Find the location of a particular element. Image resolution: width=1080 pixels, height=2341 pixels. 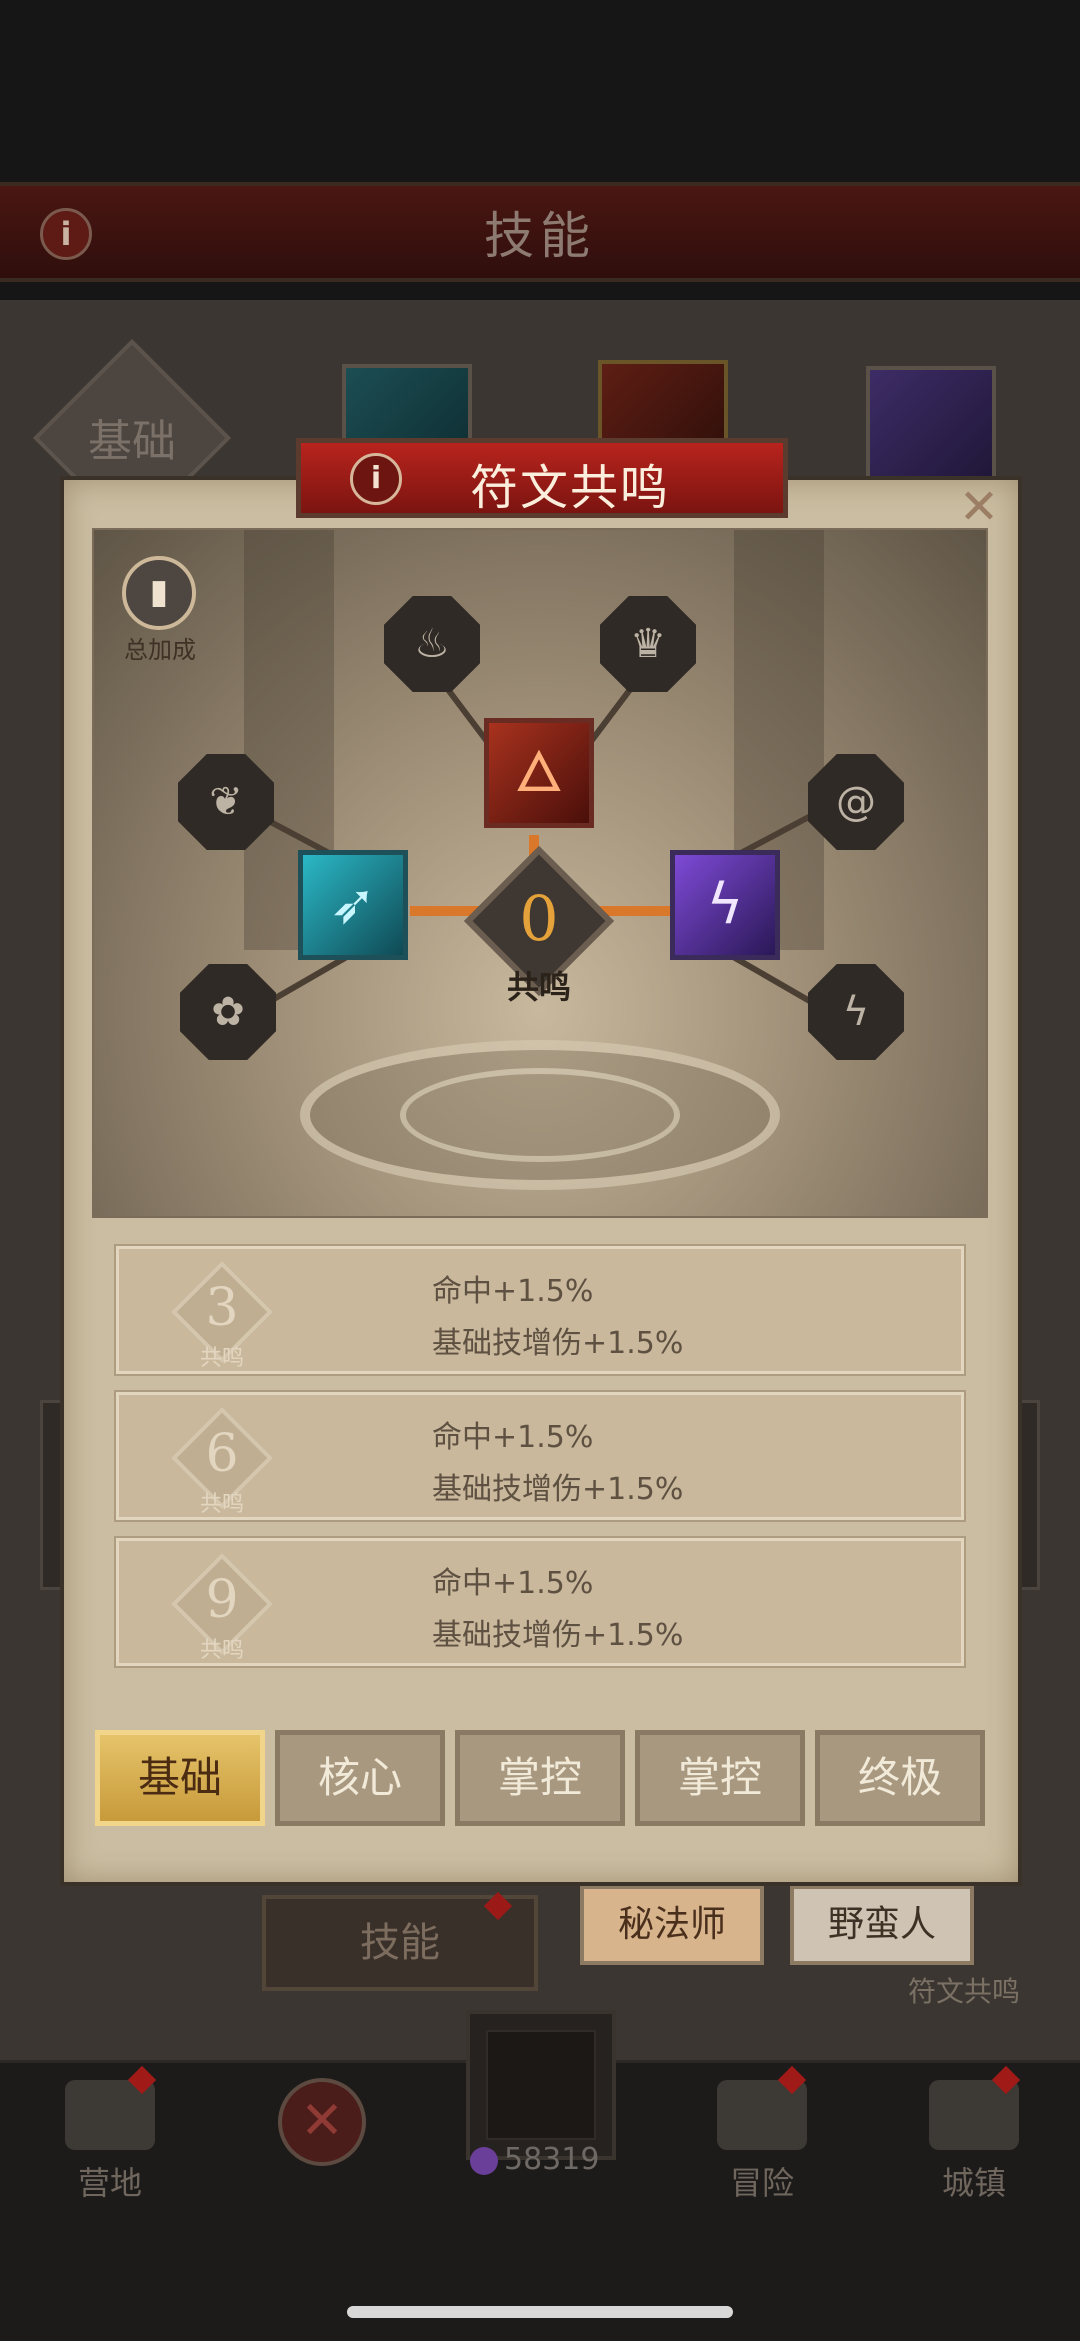

nav-town-label: 城镇 is located at coordinates (973, 2183).